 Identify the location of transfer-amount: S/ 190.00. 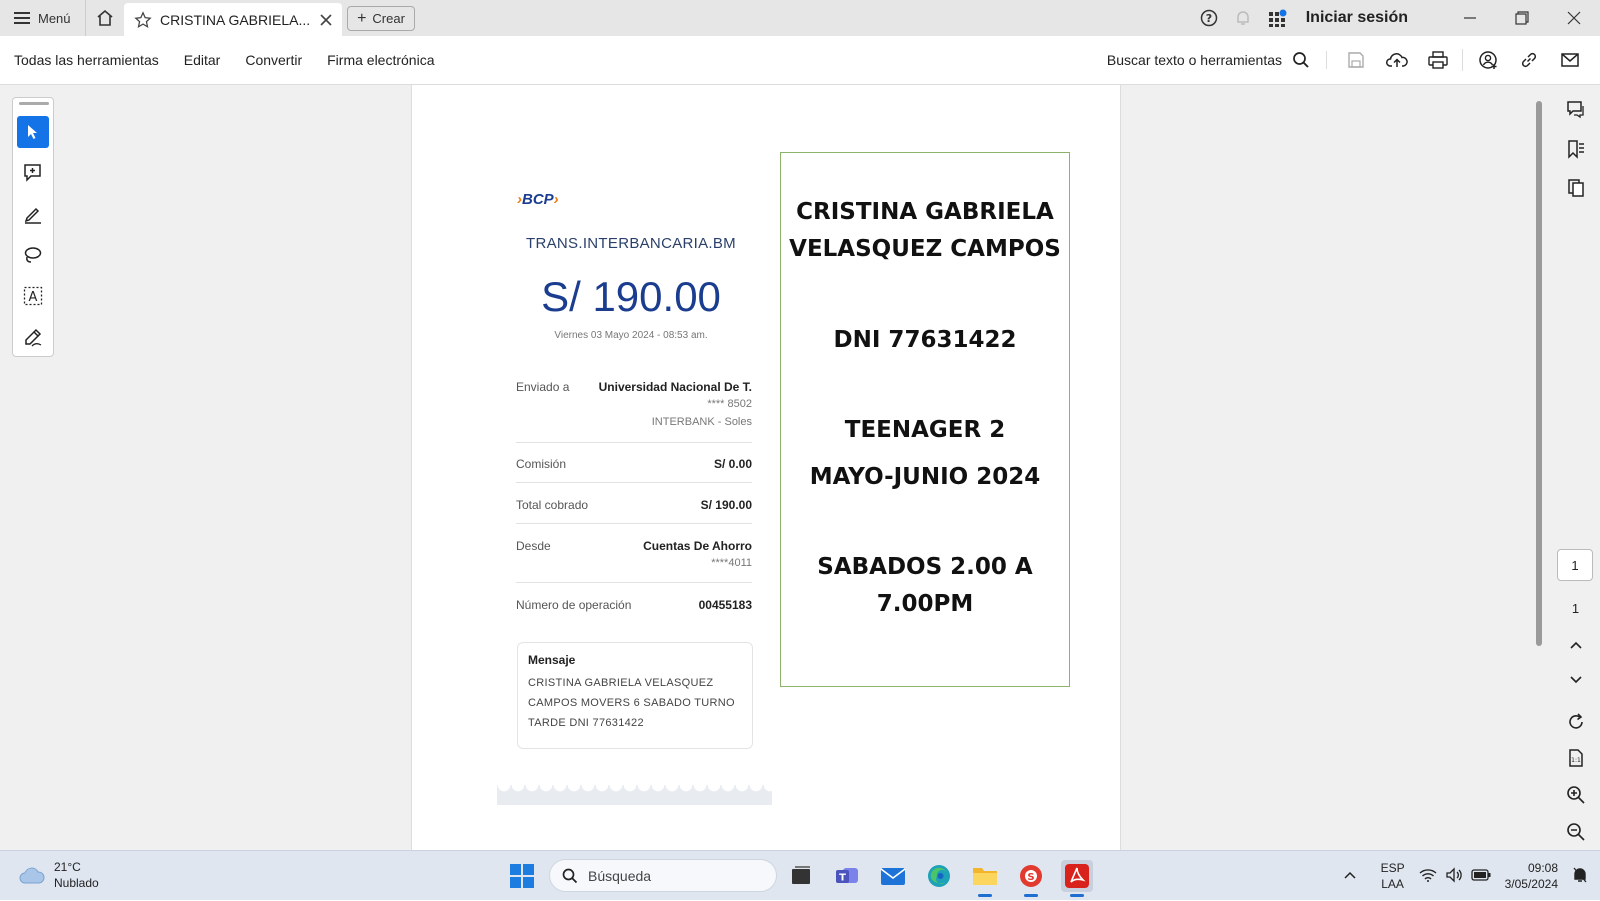
(631, 296).